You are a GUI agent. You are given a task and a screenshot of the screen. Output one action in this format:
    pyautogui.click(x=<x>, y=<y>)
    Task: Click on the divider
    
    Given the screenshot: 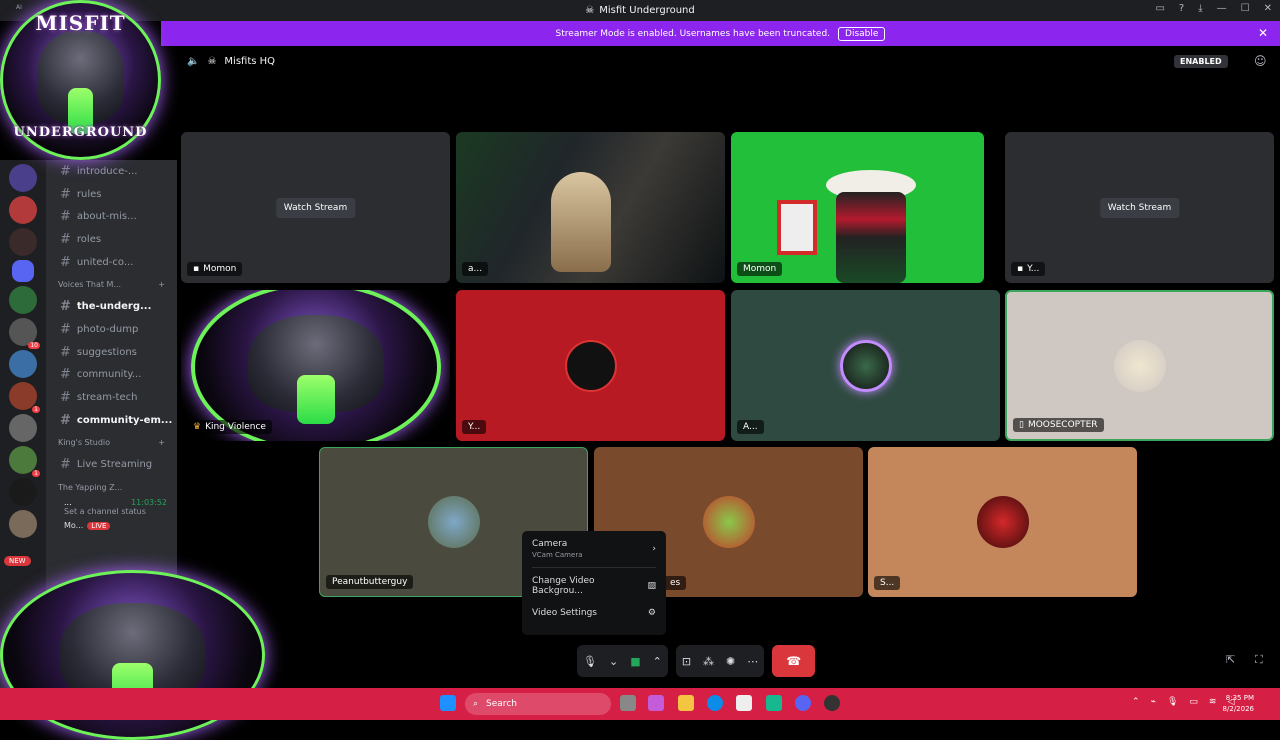 What is the action you would take?
    pyautogui.click(x=594, y=567)
    